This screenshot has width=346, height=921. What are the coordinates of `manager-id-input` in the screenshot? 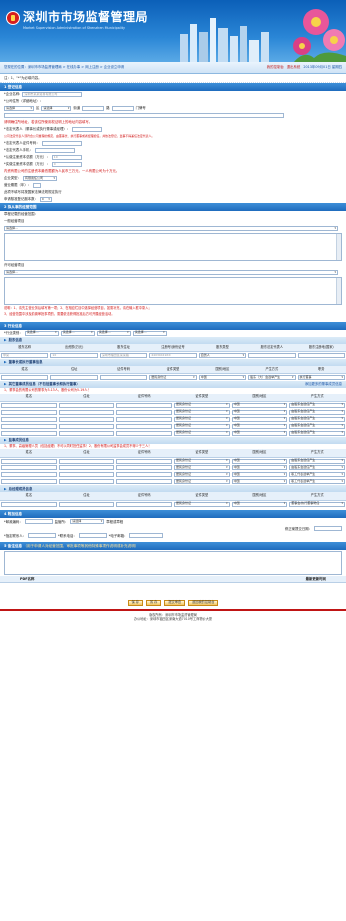 It's located at (144, 504).